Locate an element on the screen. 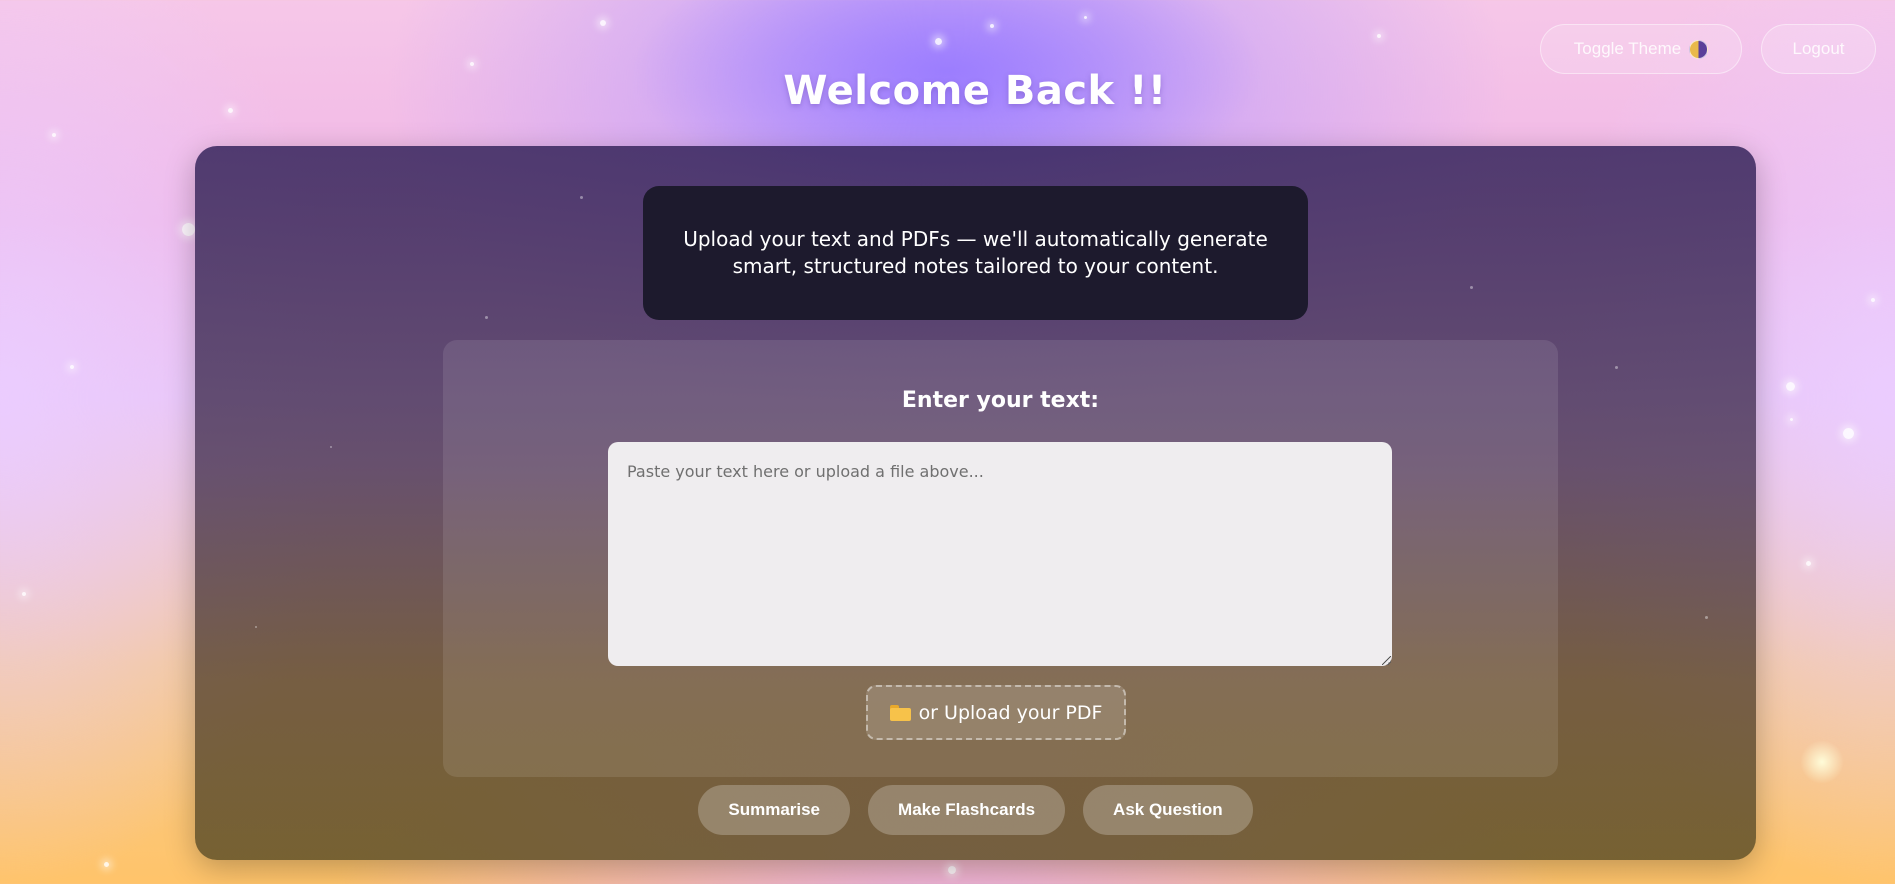 The image size is (1895, 884). toggle-theme-button: Toggle Theme is located at coordinates (1641, 49).